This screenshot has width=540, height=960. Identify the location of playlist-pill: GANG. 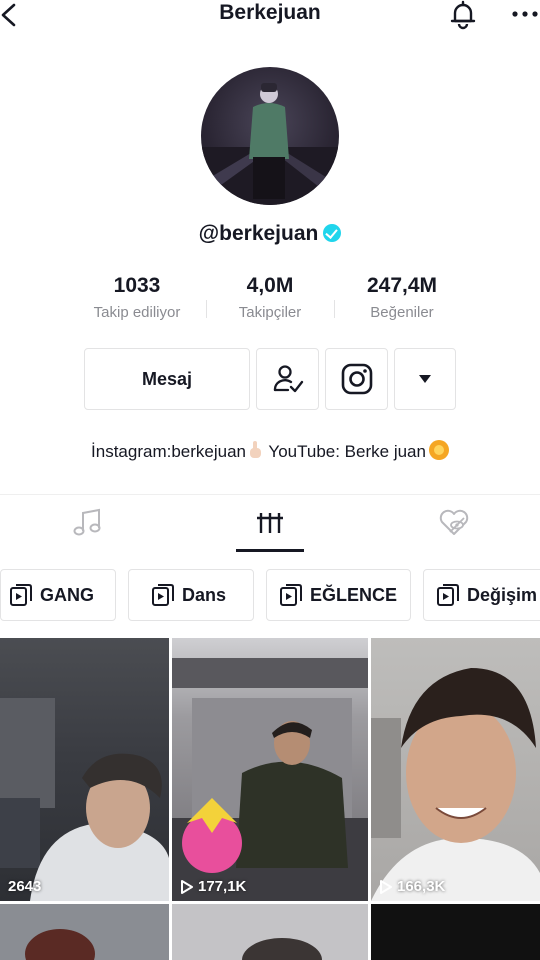
(58, 595).